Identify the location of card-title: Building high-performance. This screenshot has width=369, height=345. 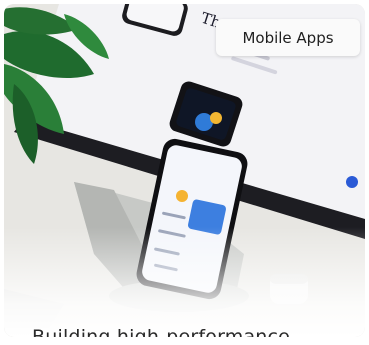
(161, 331).